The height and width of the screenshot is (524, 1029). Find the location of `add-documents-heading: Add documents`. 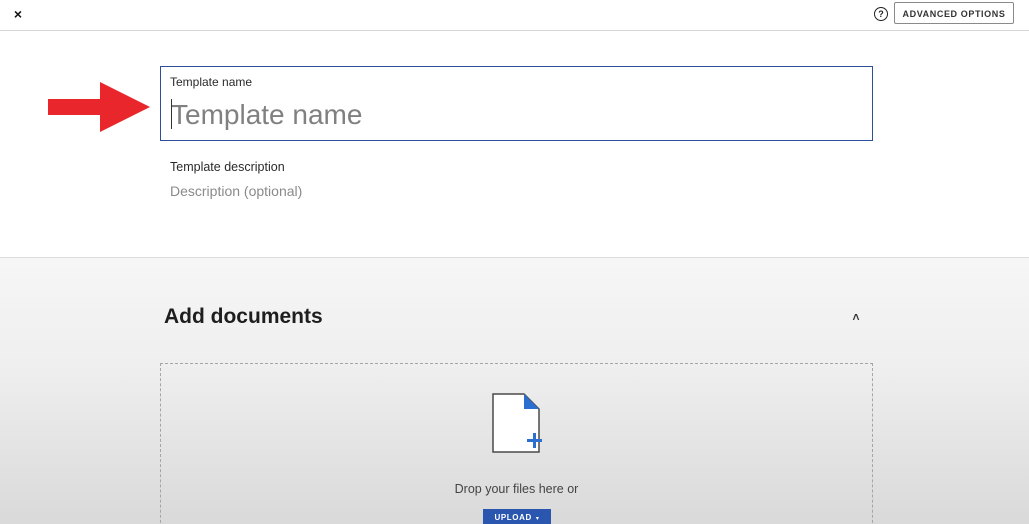

add-documents-heading: Add documents is located at coordinates (243, 316).